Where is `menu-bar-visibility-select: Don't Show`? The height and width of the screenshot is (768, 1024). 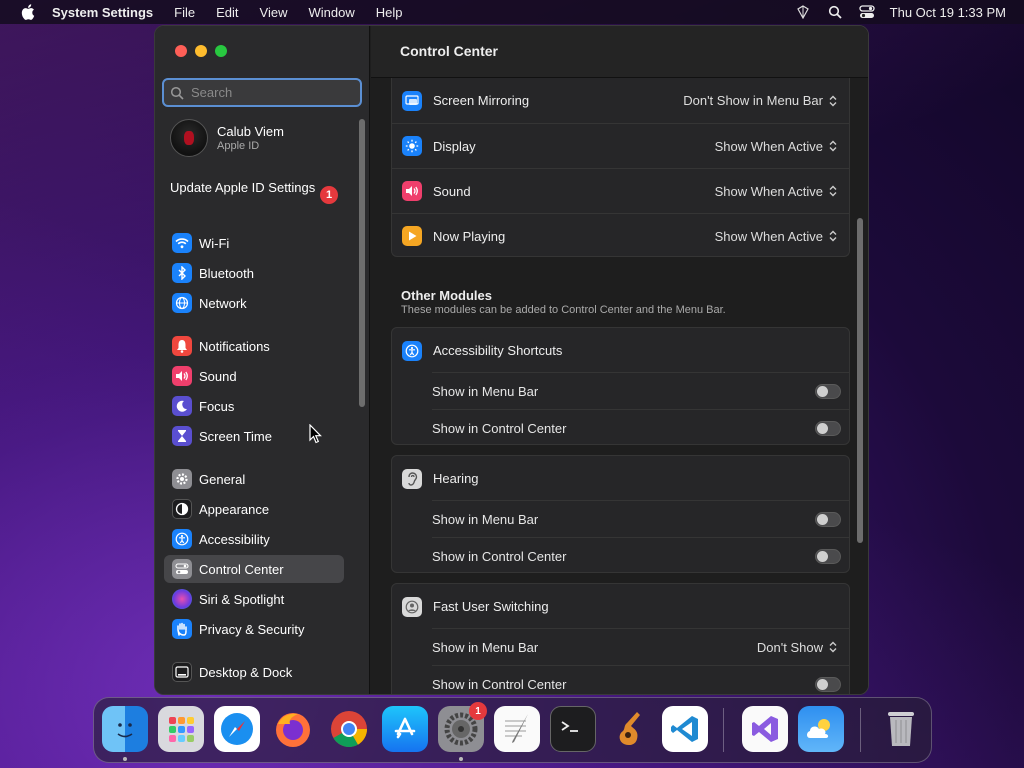
menu-bar-visibility-select: Don't Show is located at coordinates (798, 647).